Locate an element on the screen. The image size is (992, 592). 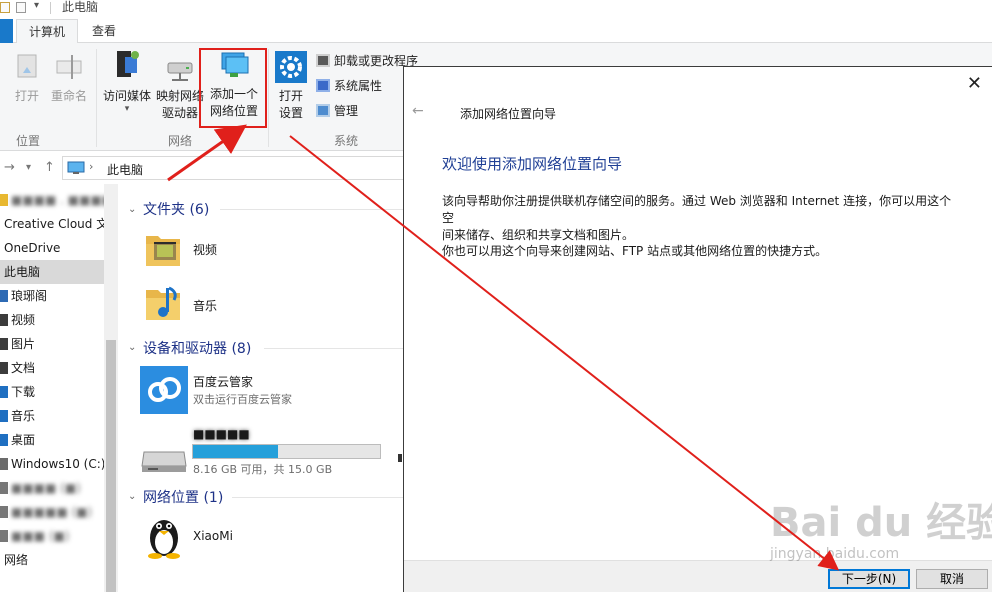
section-title-devices: 设备和驱动器 (8) is located at coordinates (197, 348).